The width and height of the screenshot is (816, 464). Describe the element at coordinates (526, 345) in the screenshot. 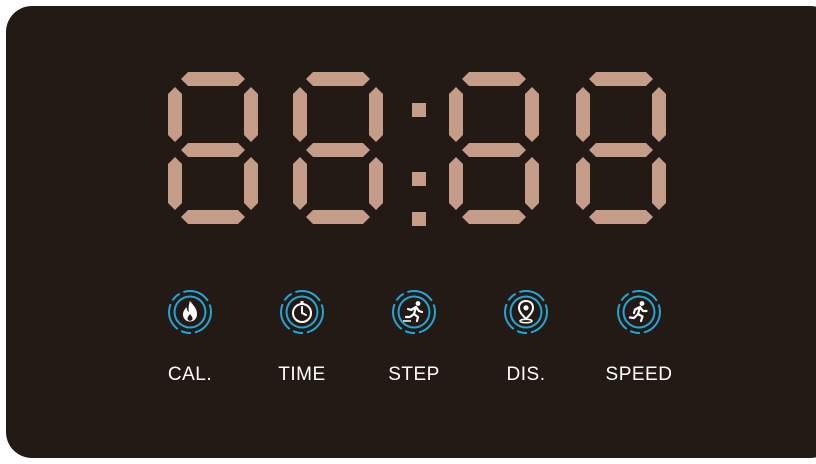

I see `mode-distance: DIS.` at that location.